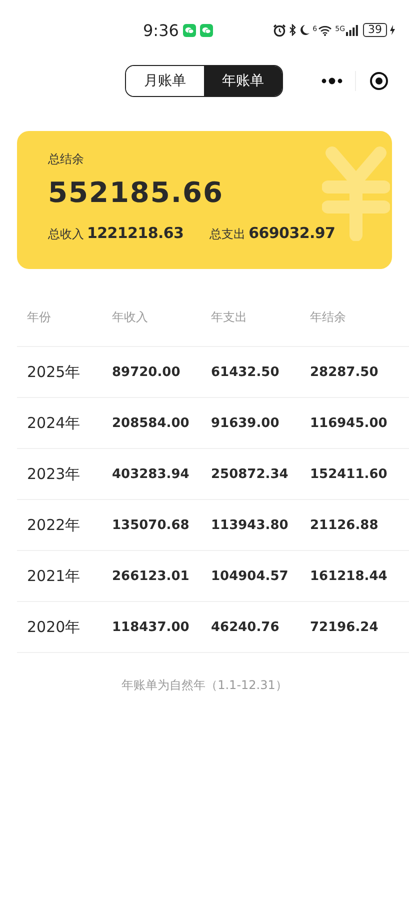 Image resolution: width=409 pixels, height=899 pixels. I want to click on column-header: 年结余, so click(328, 317).